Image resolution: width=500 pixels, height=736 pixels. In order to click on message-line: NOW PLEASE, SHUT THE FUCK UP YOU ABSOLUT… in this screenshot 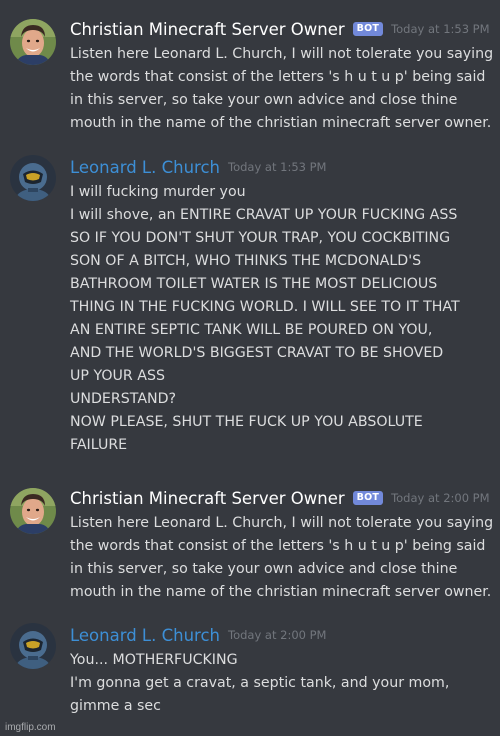, I will do `click(246, 422)`.